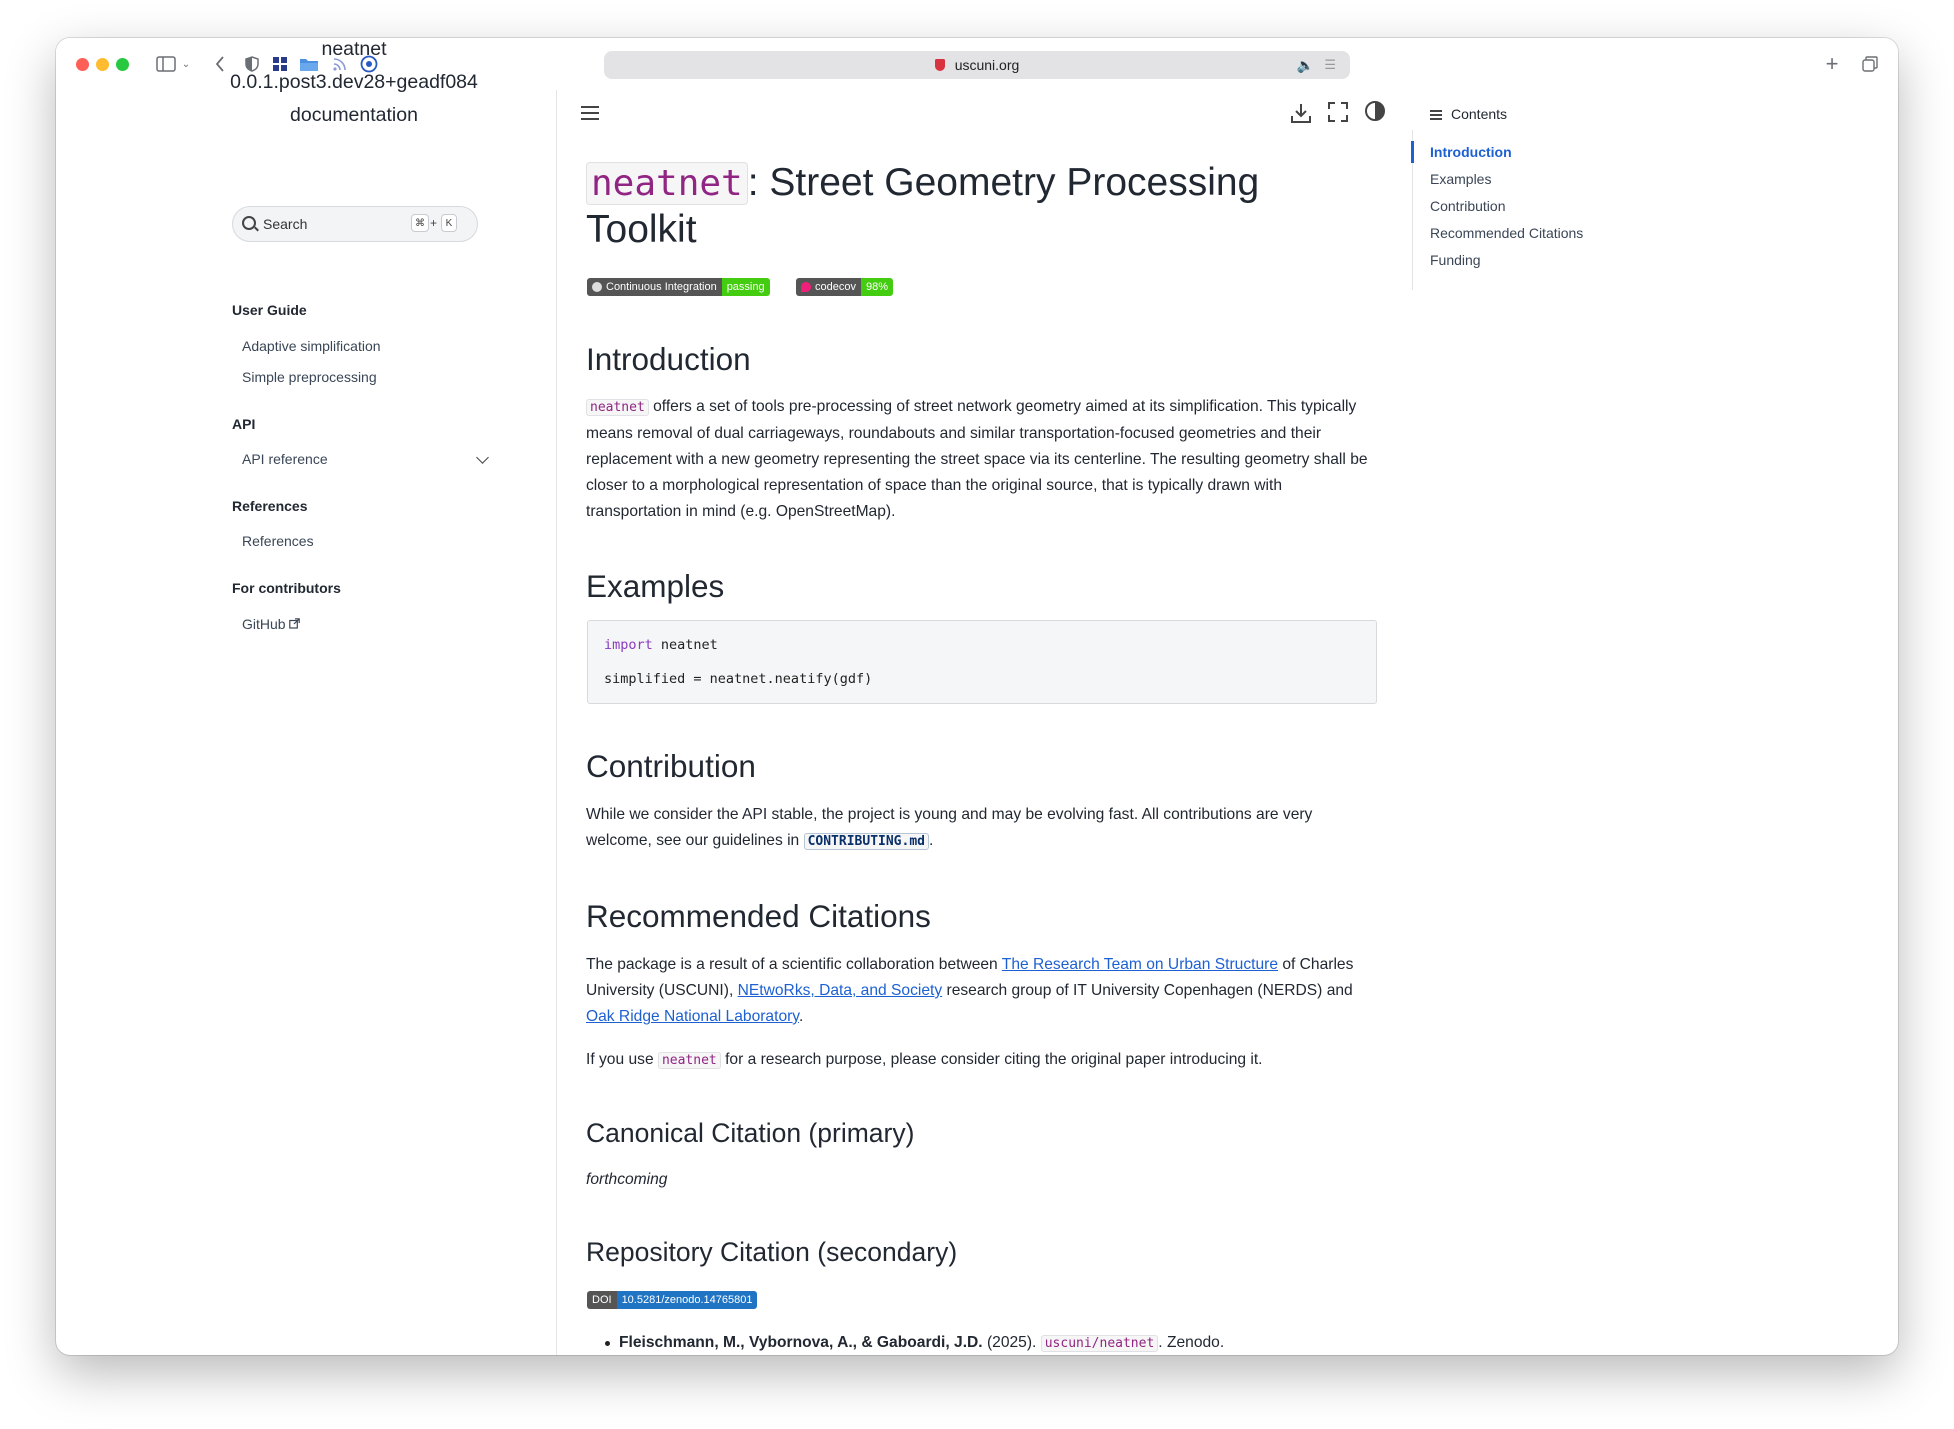 The image size is (1954, 1429). What do you see at coordinates (102, 64) in the screenshot?
I see `minimize-window-button` at bounding box center [102, 64].